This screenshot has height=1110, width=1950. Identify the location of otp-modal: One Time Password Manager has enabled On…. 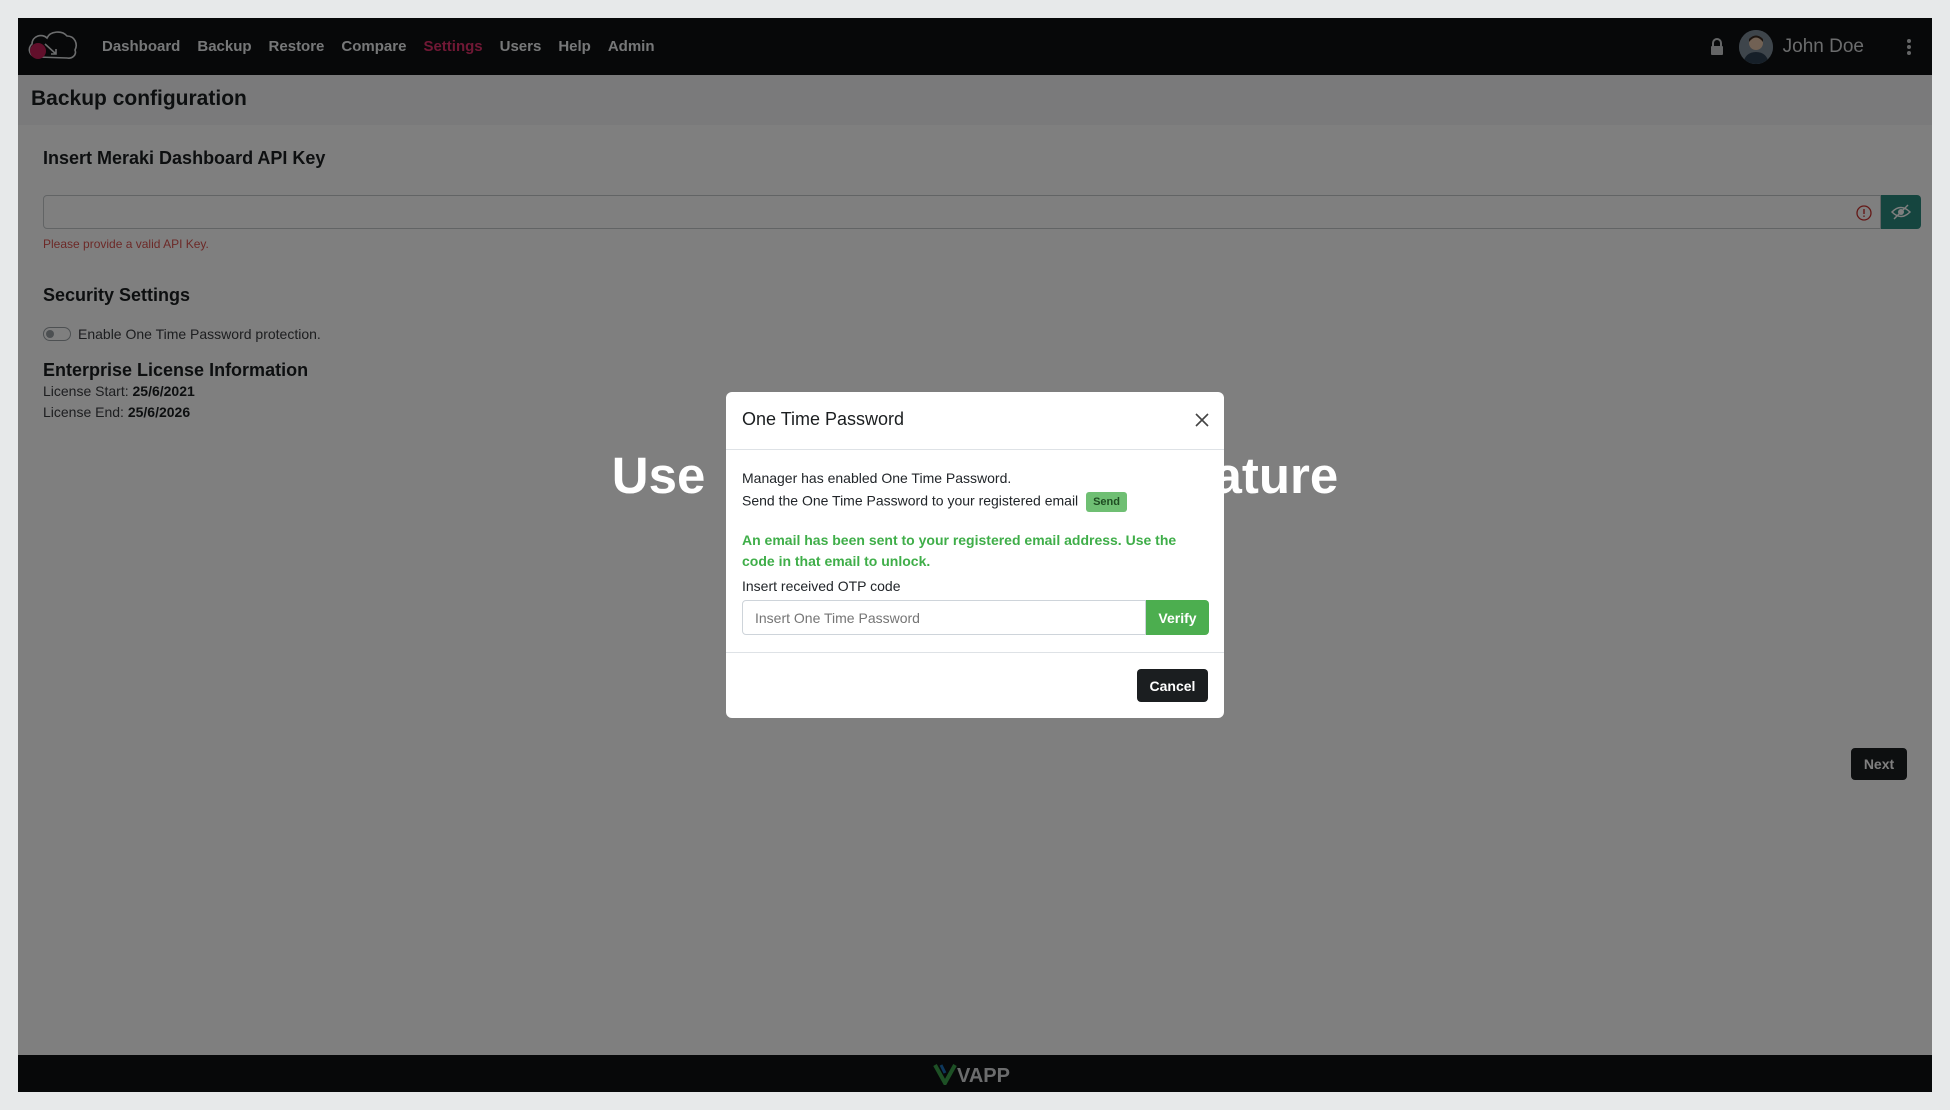
(975, 555).